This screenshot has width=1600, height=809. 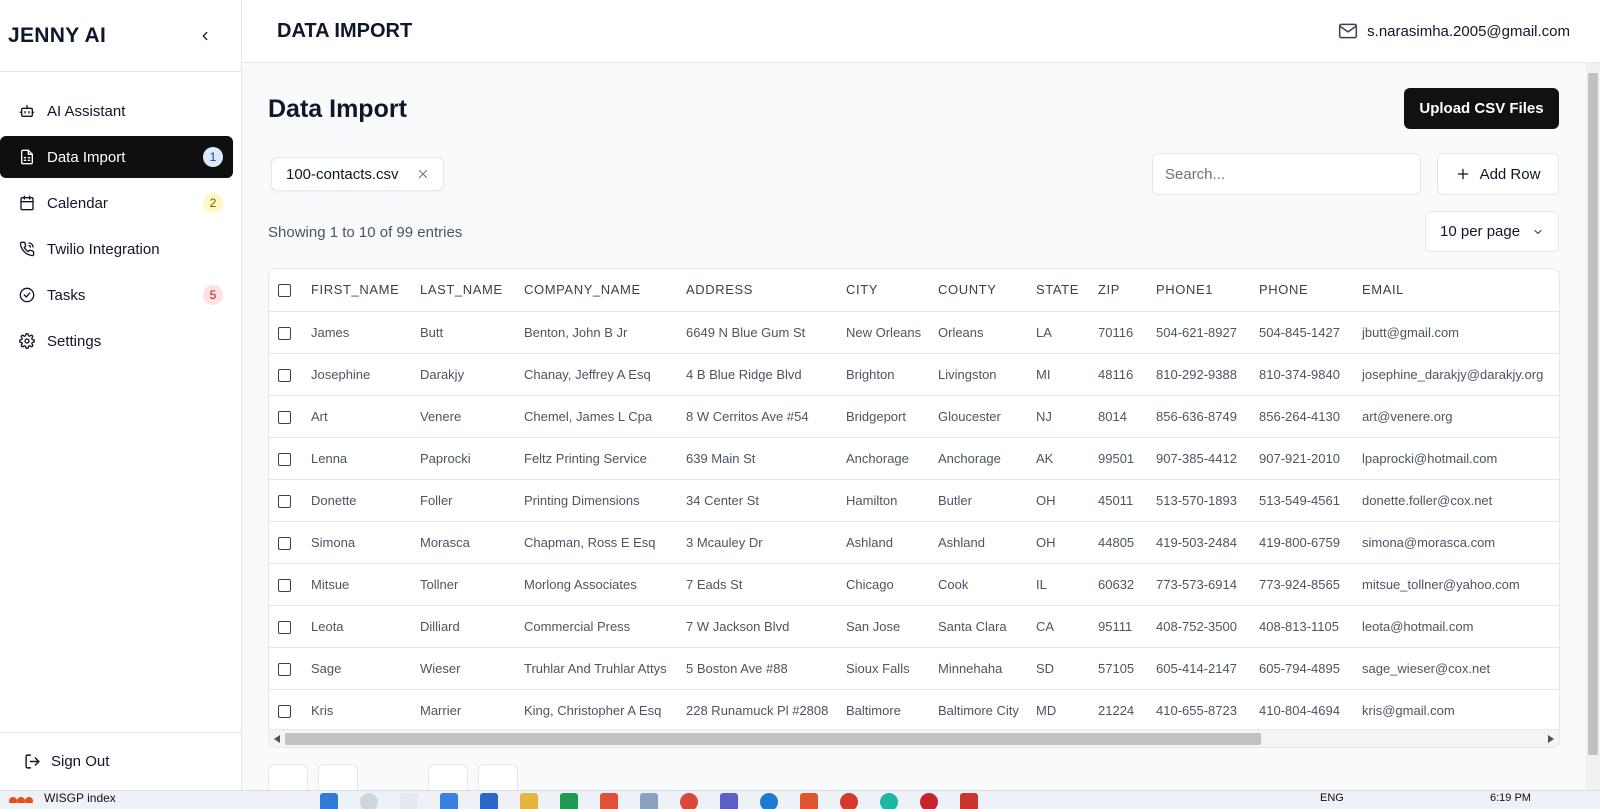 What do you see at coordinates (1119, 626) in the screenshot?
I see `table-cell-zip: 95111` at bounding box center [1119, 626].